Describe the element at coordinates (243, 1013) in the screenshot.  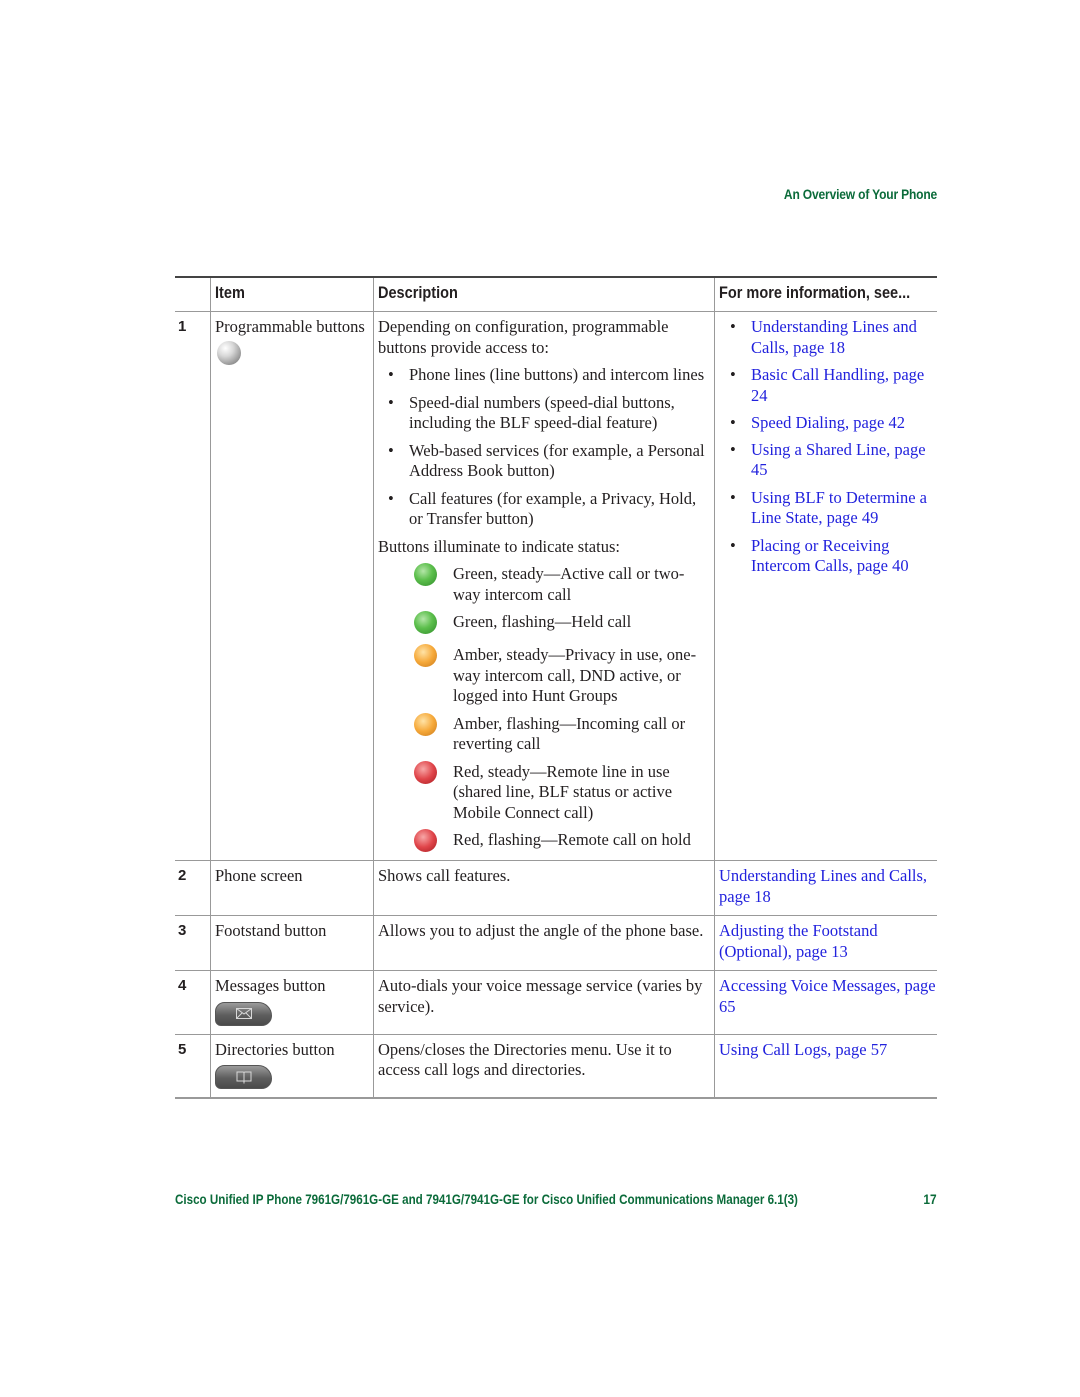
I see `messages-envelope-icon` at that location.